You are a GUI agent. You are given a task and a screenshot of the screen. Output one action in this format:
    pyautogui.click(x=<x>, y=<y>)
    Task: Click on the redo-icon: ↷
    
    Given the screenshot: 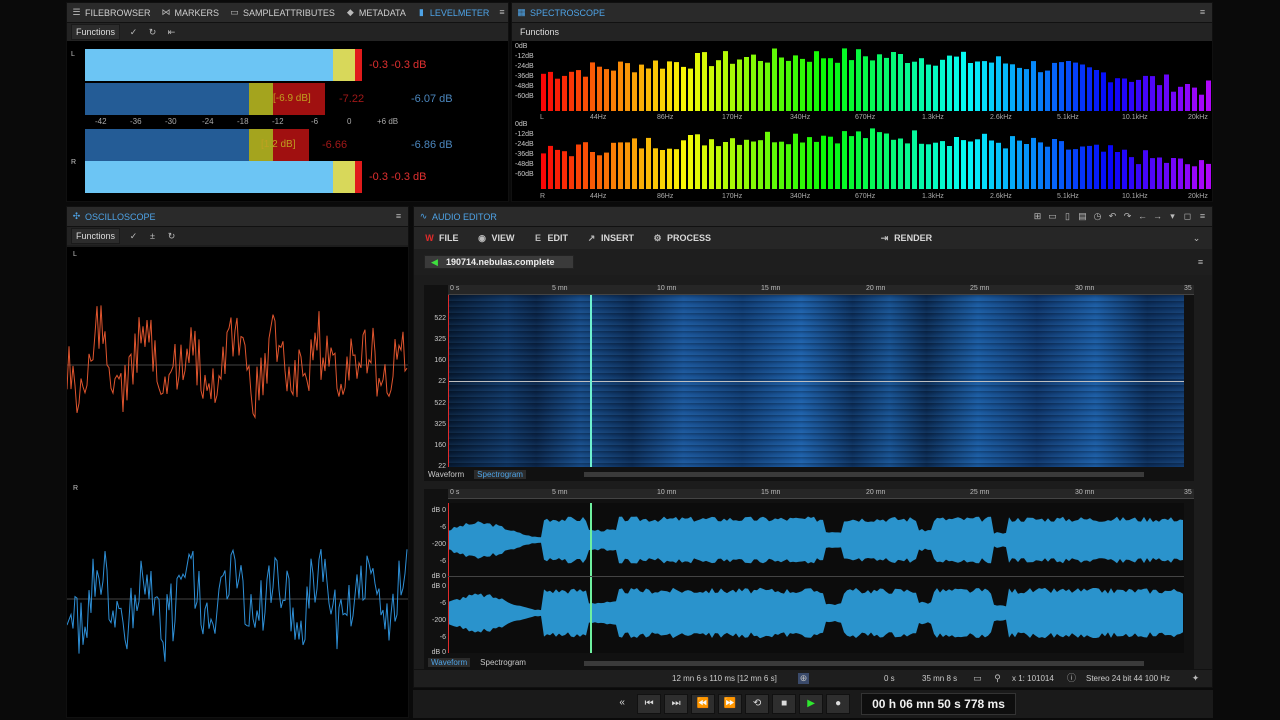 What is the action you would take?
    pyautogui.click(x=1127, y=216)
    